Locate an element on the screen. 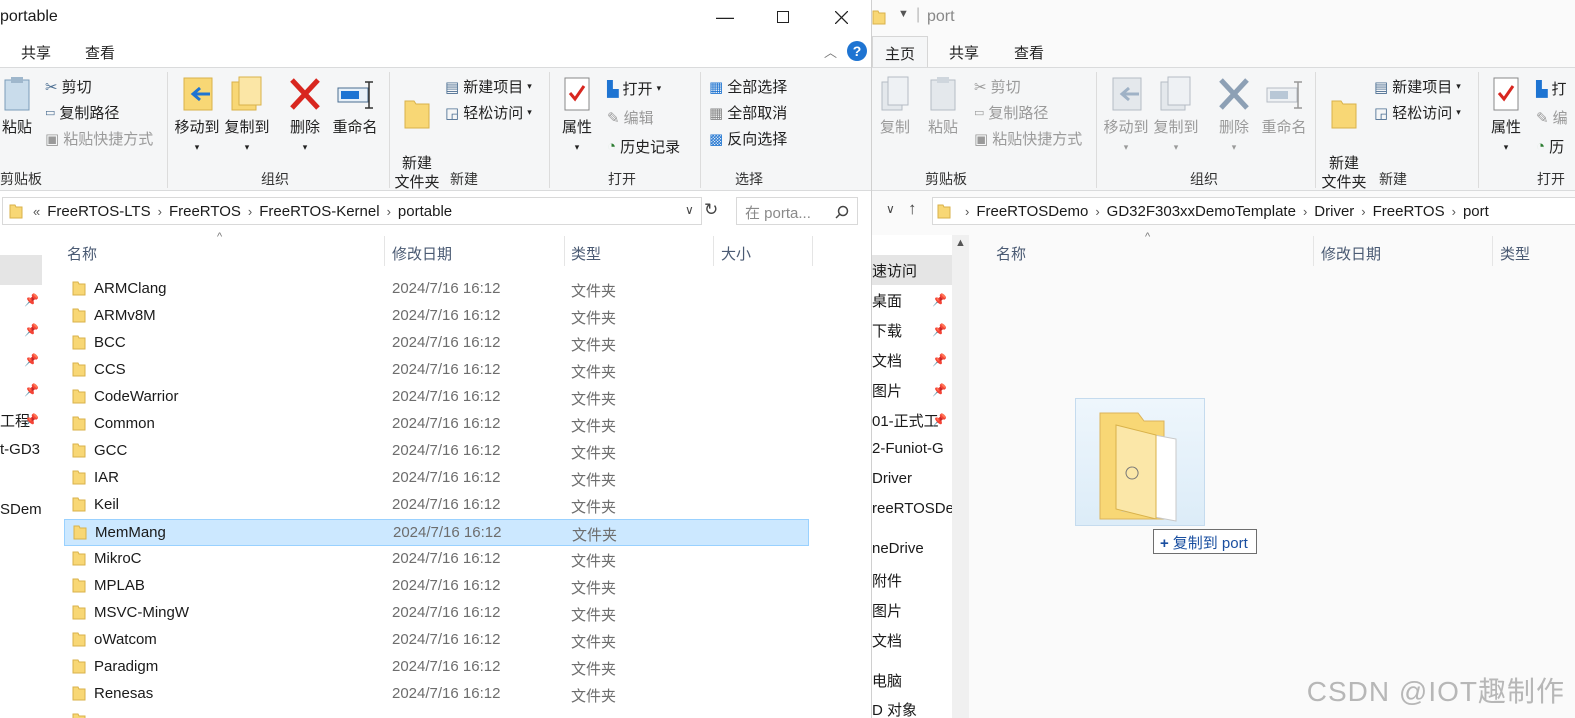 This screenshot has width=1575, height=718. table-row: CCS 2024/7/16 16:12 文件夹 is located at coordinates (436, 370).